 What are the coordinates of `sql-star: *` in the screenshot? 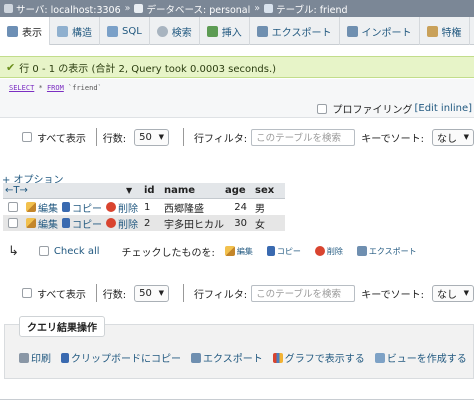 It's located at (40, 88).